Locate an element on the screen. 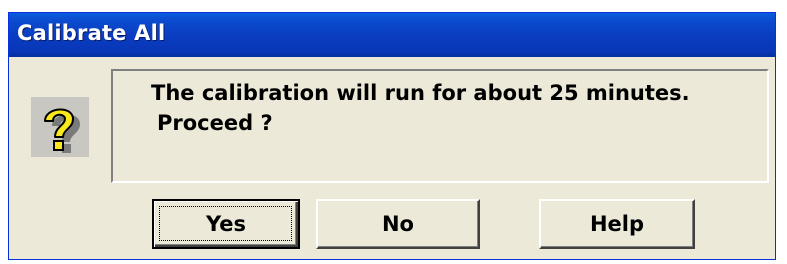 This screenshot has height=264, width=787. no-button: No is located at coordinates (398, 224).